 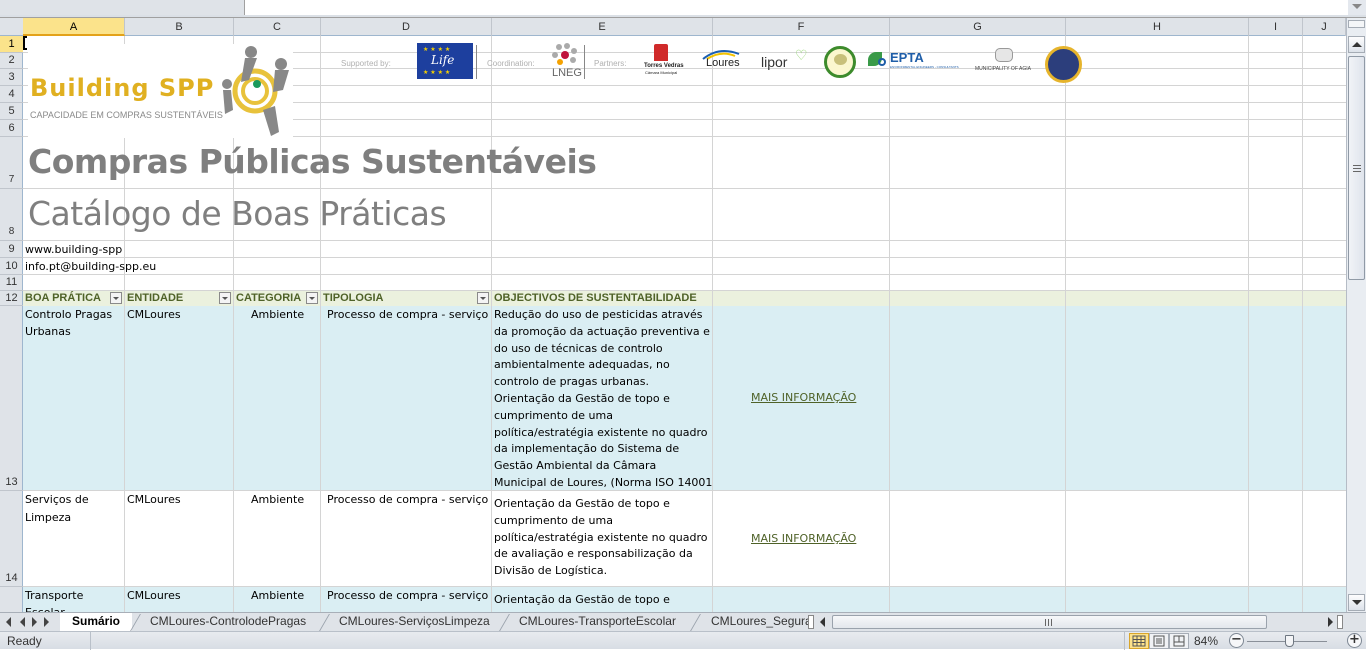 I want to click on grip-icon, so click(x=1357, y=168).